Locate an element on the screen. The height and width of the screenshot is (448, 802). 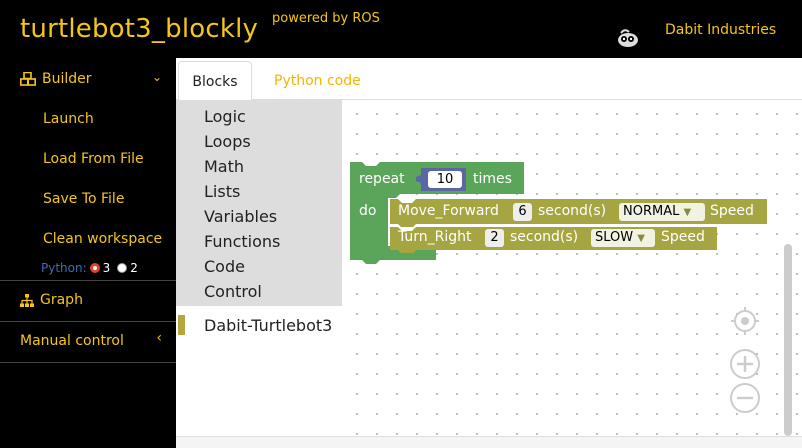
workspace-vertical-scrollbar is located at coordinates (788, 340).